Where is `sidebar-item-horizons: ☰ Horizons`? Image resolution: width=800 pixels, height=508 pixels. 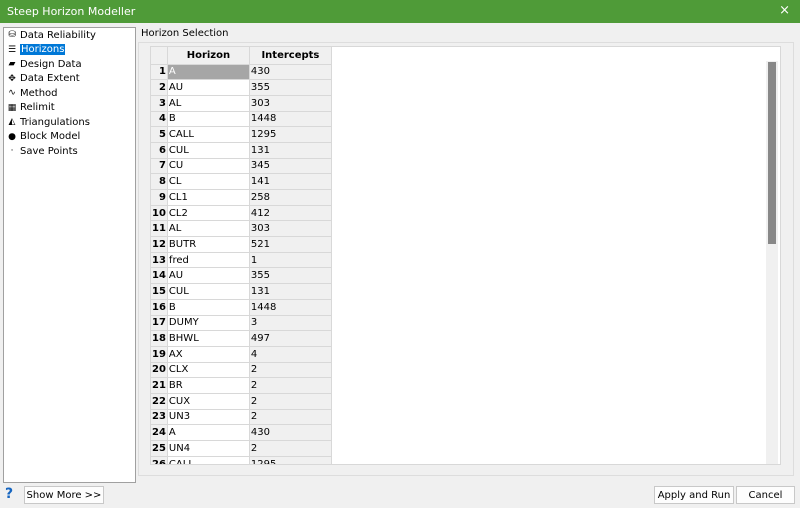
sidebar-item-horizons: ☰ Horizons is located at coordinates (69, 50).